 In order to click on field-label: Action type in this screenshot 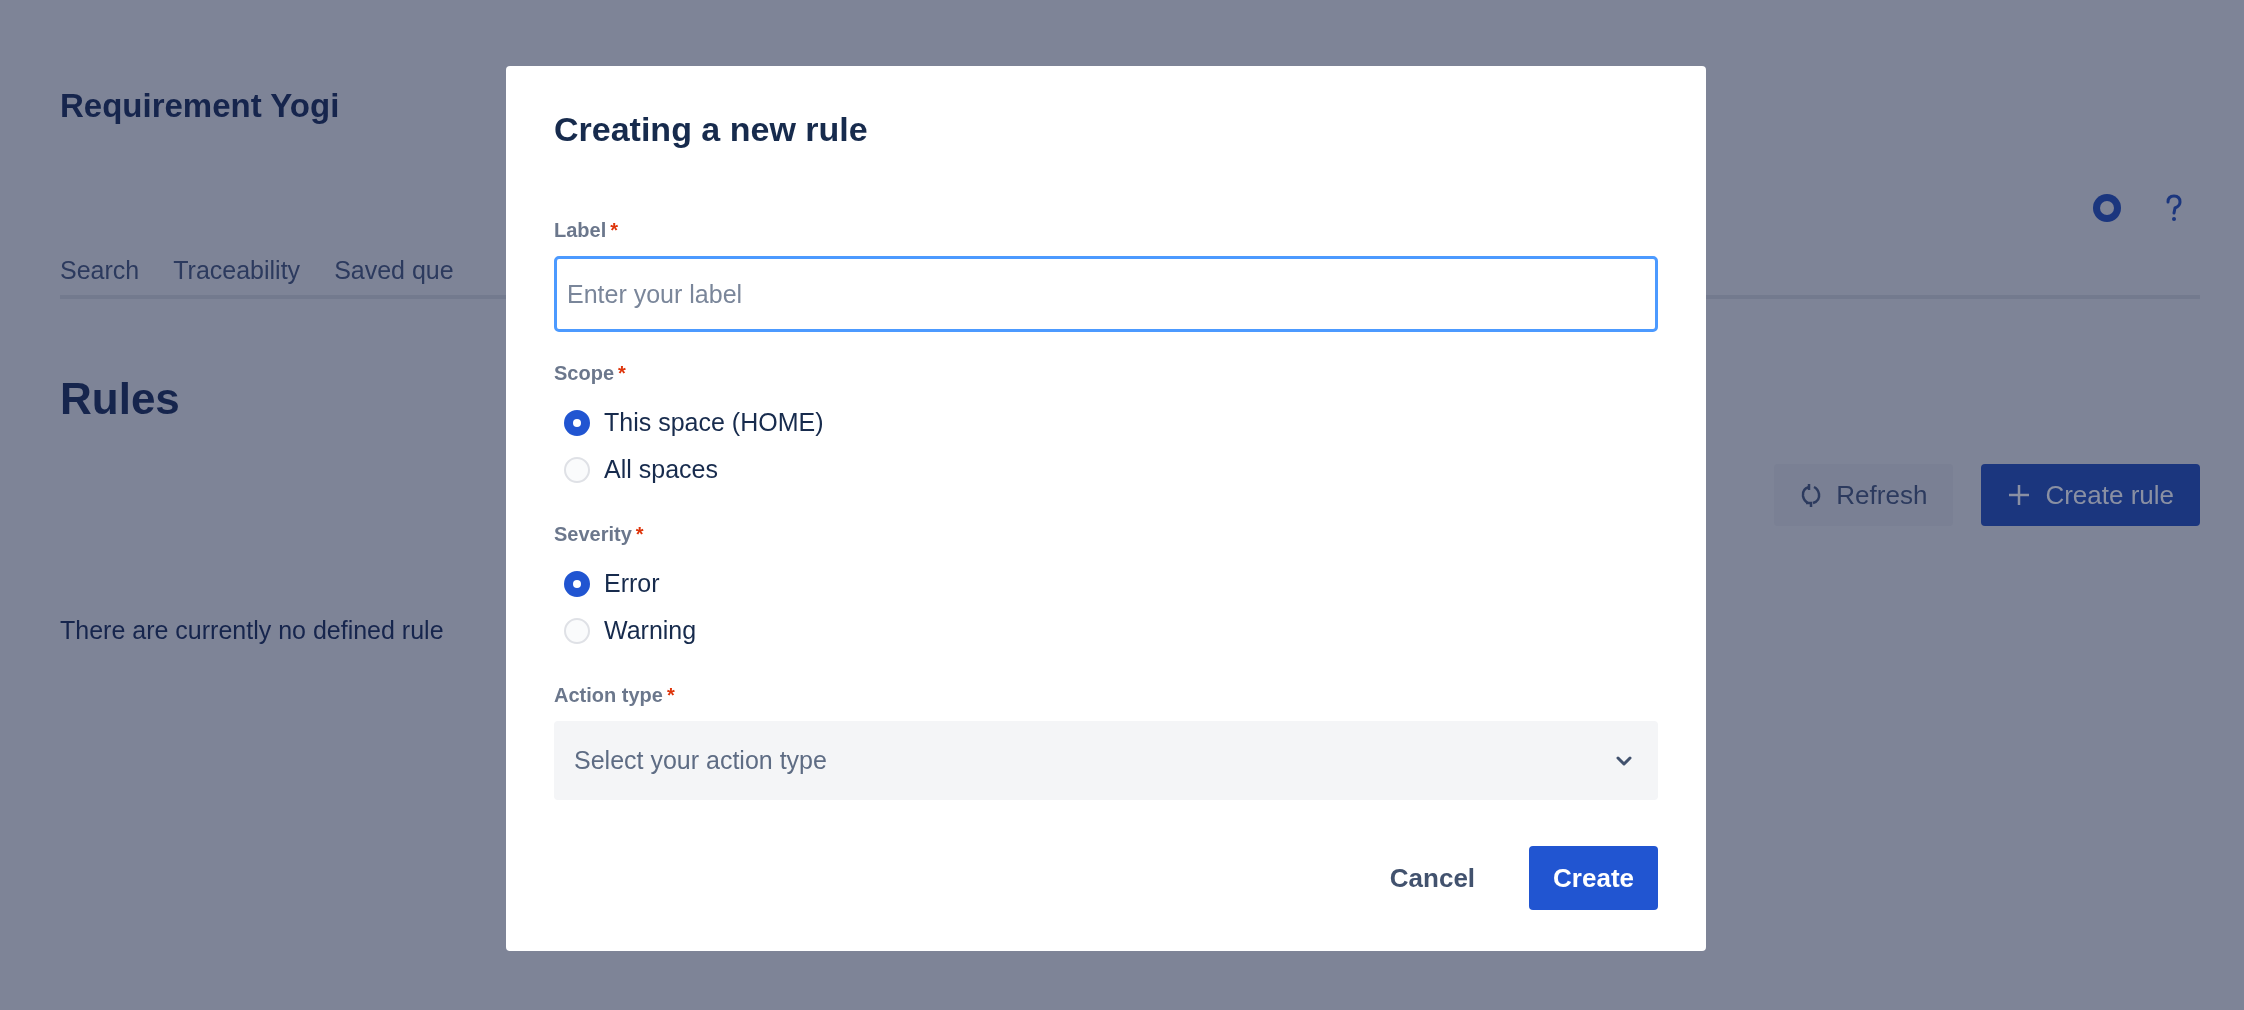, I will do `click(608, 695)`.